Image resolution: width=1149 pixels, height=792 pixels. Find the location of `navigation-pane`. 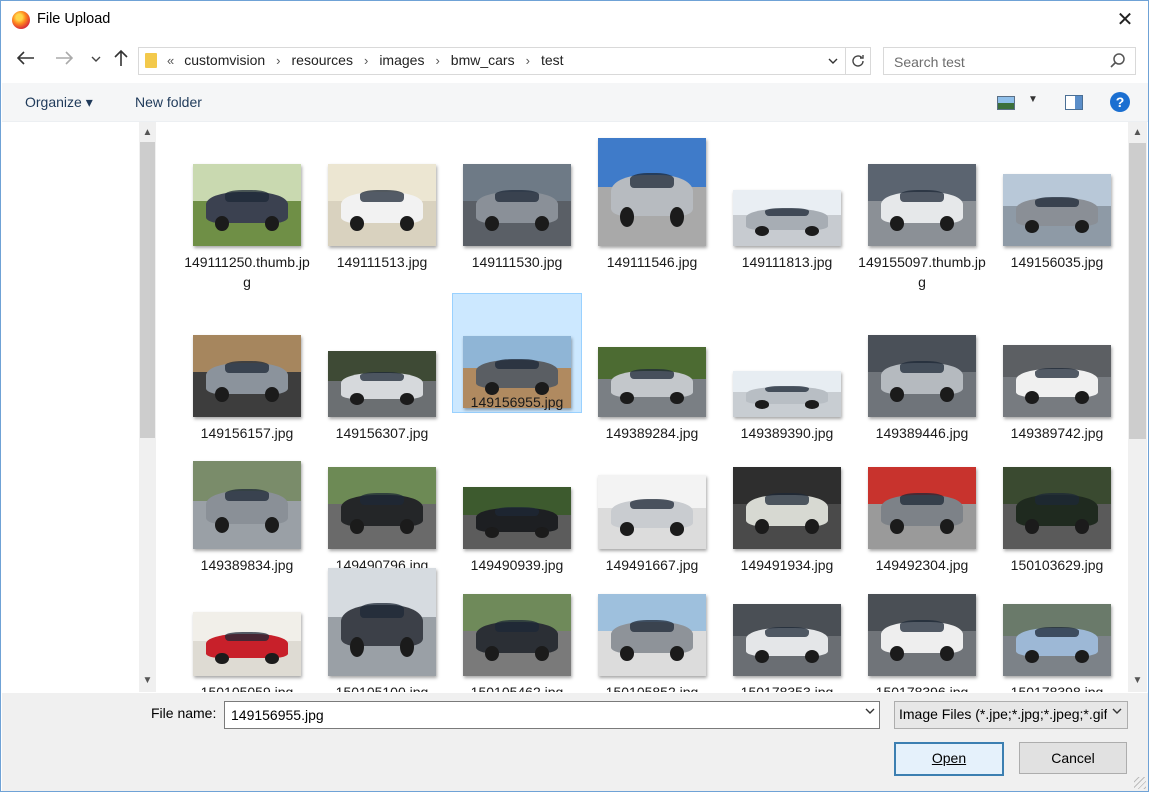

navigation-pane is located at coordinates (70, 407).